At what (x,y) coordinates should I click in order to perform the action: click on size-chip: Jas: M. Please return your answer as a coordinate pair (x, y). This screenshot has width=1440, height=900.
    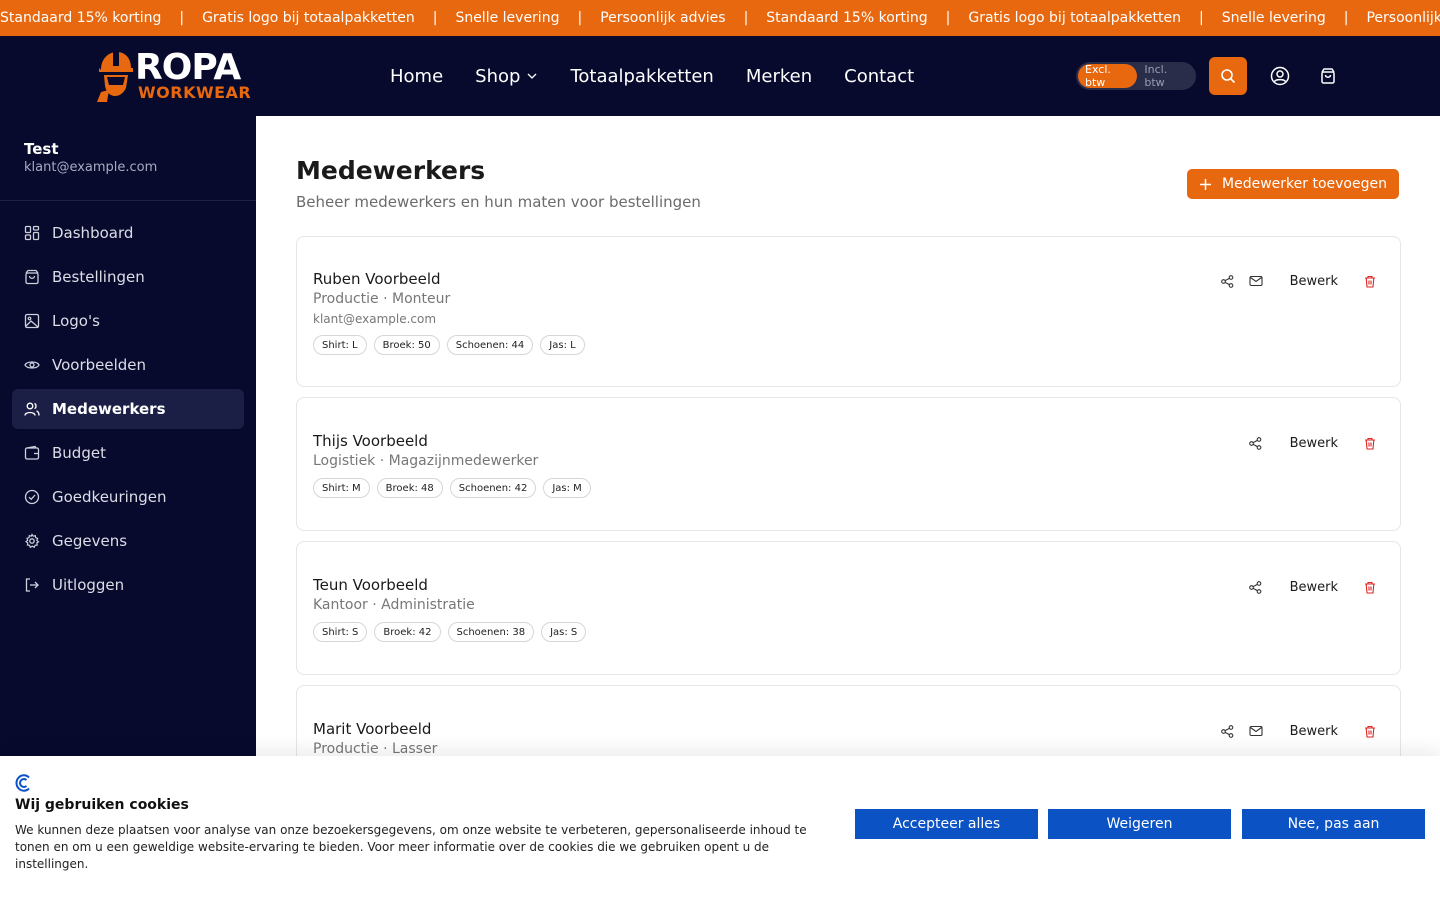
    Looking at the image, I should click on (567, 488).